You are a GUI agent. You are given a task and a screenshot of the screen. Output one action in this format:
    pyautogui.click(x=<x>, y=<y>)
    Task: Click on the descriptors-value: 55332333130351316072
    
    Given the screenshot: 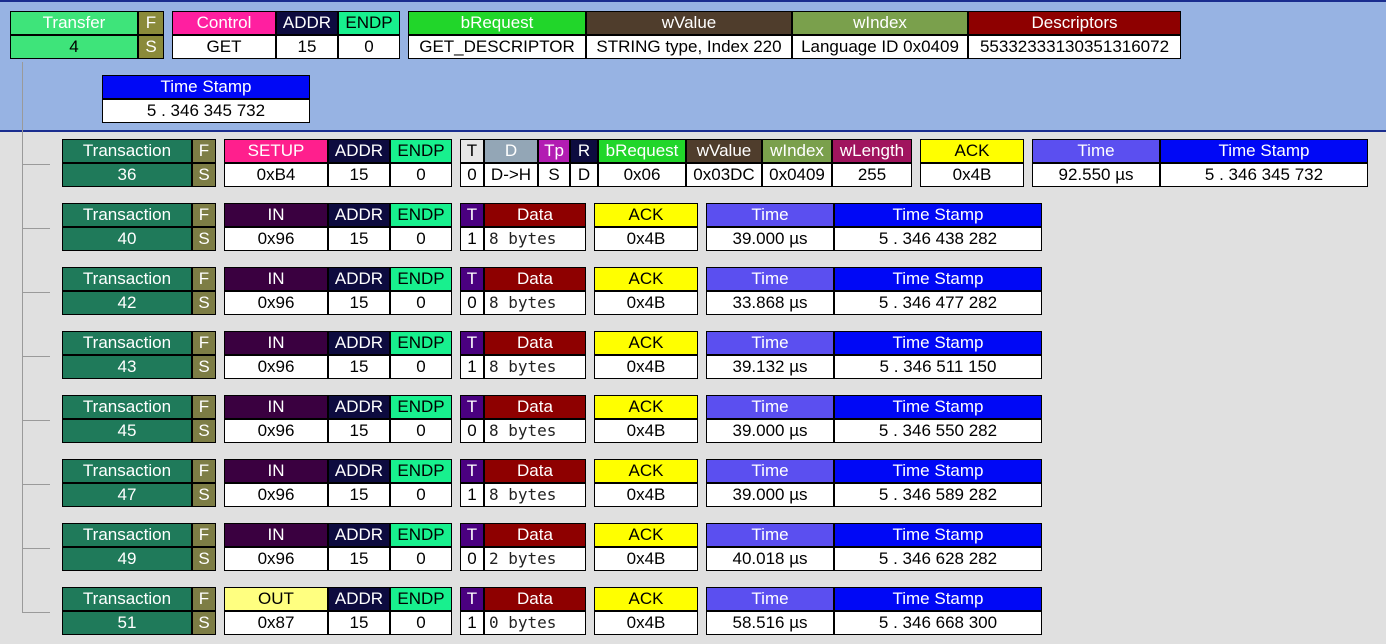 What is the action you would take?
    pyautogui.click(x=1074, y=47)
    